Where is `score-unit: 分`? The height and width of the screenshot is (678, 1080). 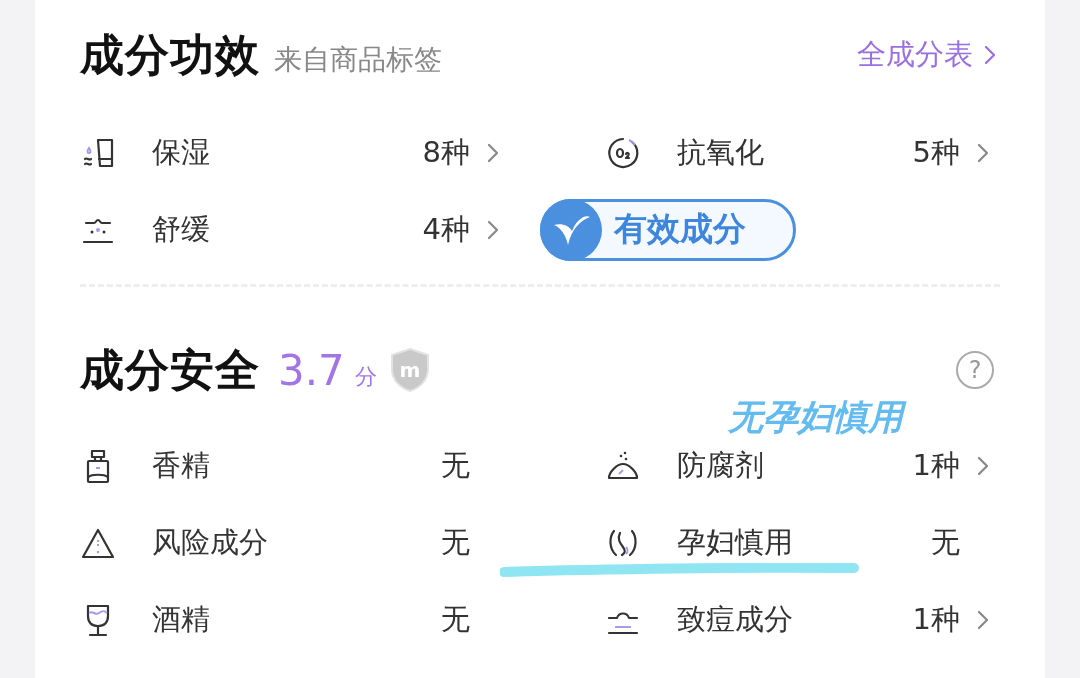
score-unit: 分 is located at coordinates (365, 377).